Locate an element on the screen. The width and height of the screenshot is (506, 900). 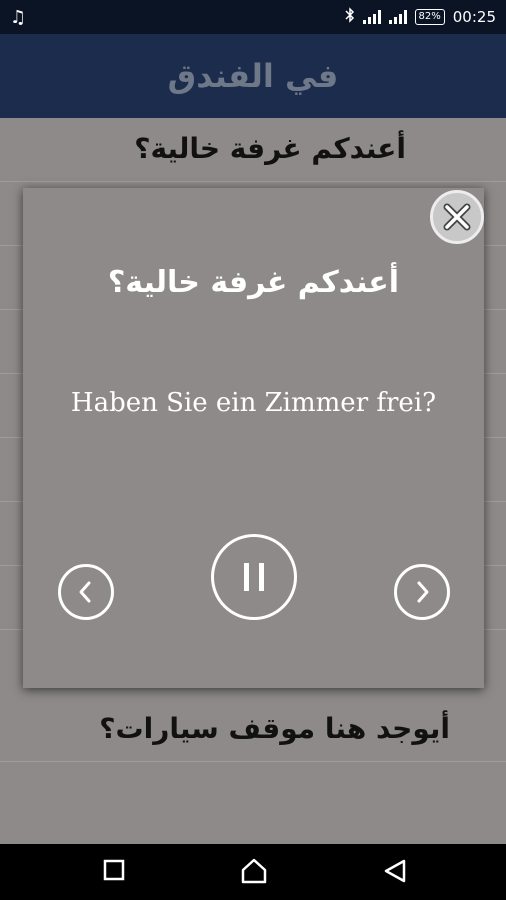
previous-button is located at coordinates (86, 592).